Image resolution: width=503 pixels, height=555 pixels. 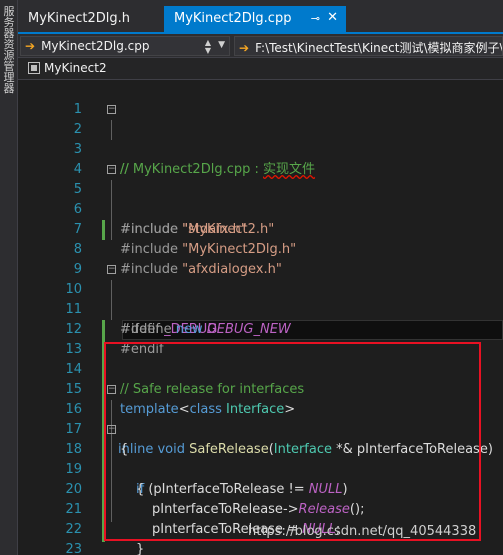 What do you see at coordinates (34, 68) in the screenshot?
I see `project-icon` at bounding box center [34, 68].